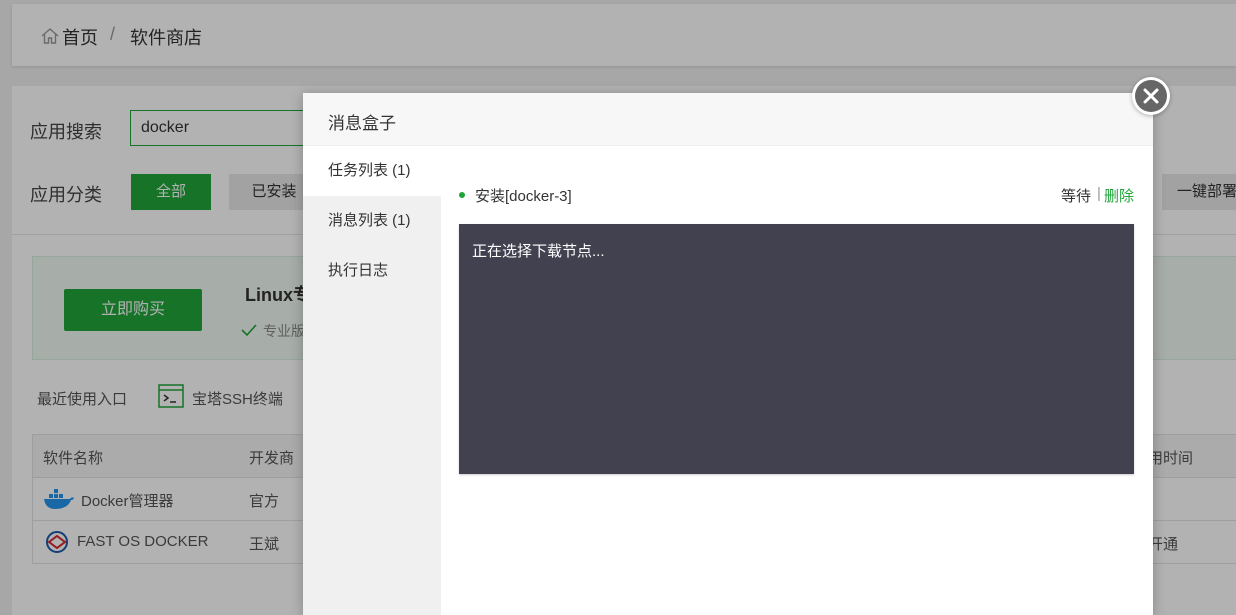 This screenshot has height=615, width=1236. What do you see at coordinates (1119, 195) in the screenshot?
I see `task-delete-link: 删除` at bounding box center [1119, 195].